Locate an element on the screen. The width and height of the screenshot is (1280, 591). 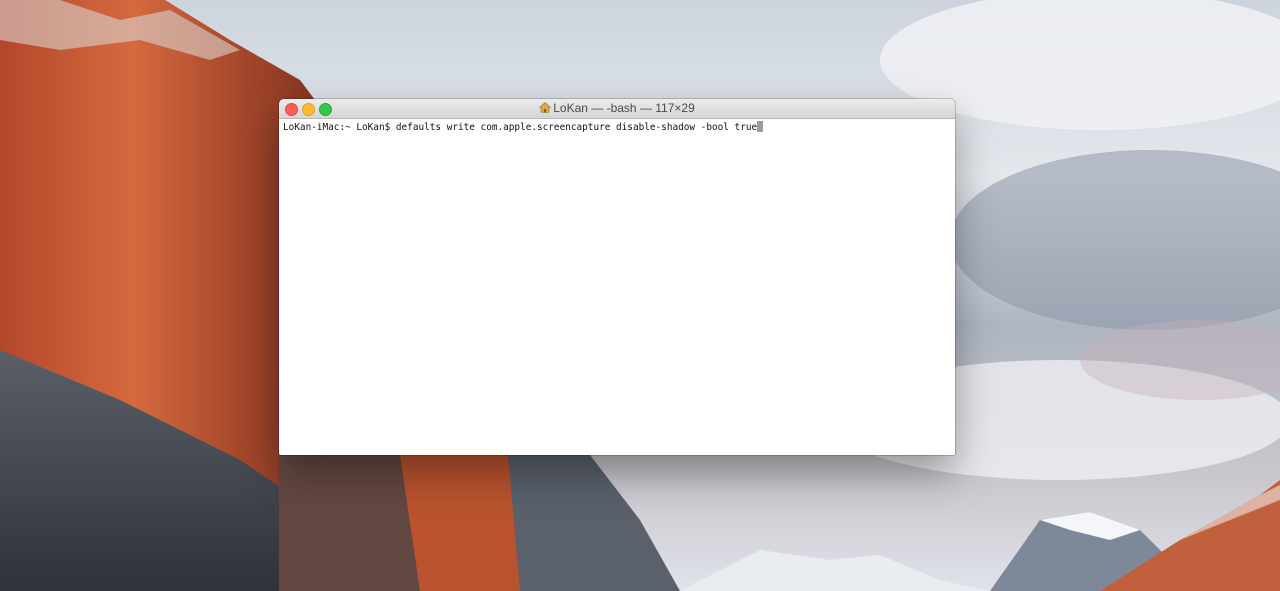
window-title-container: LoKan — -bash — 117×29 is located at coordinates (617, 108).